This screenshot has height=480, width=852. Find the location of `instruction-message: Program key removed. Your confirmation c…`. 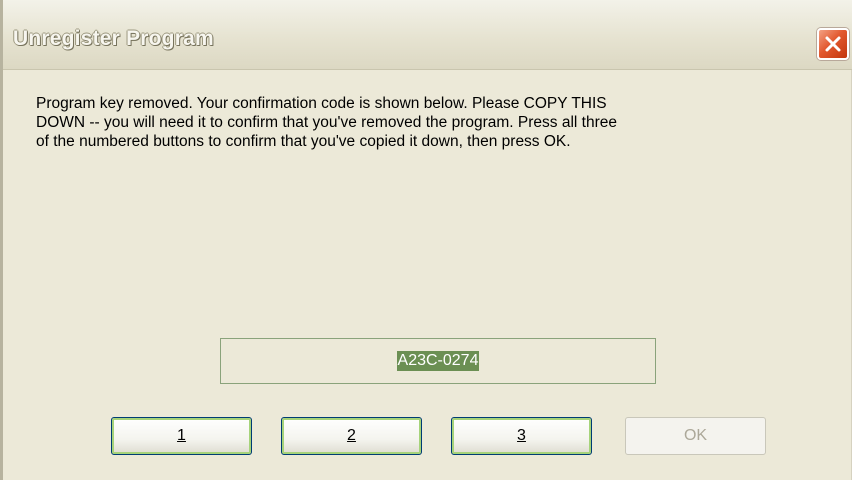

instruction-message: Program key removed. Your confirmation c… is located at coordinates (436, 122).